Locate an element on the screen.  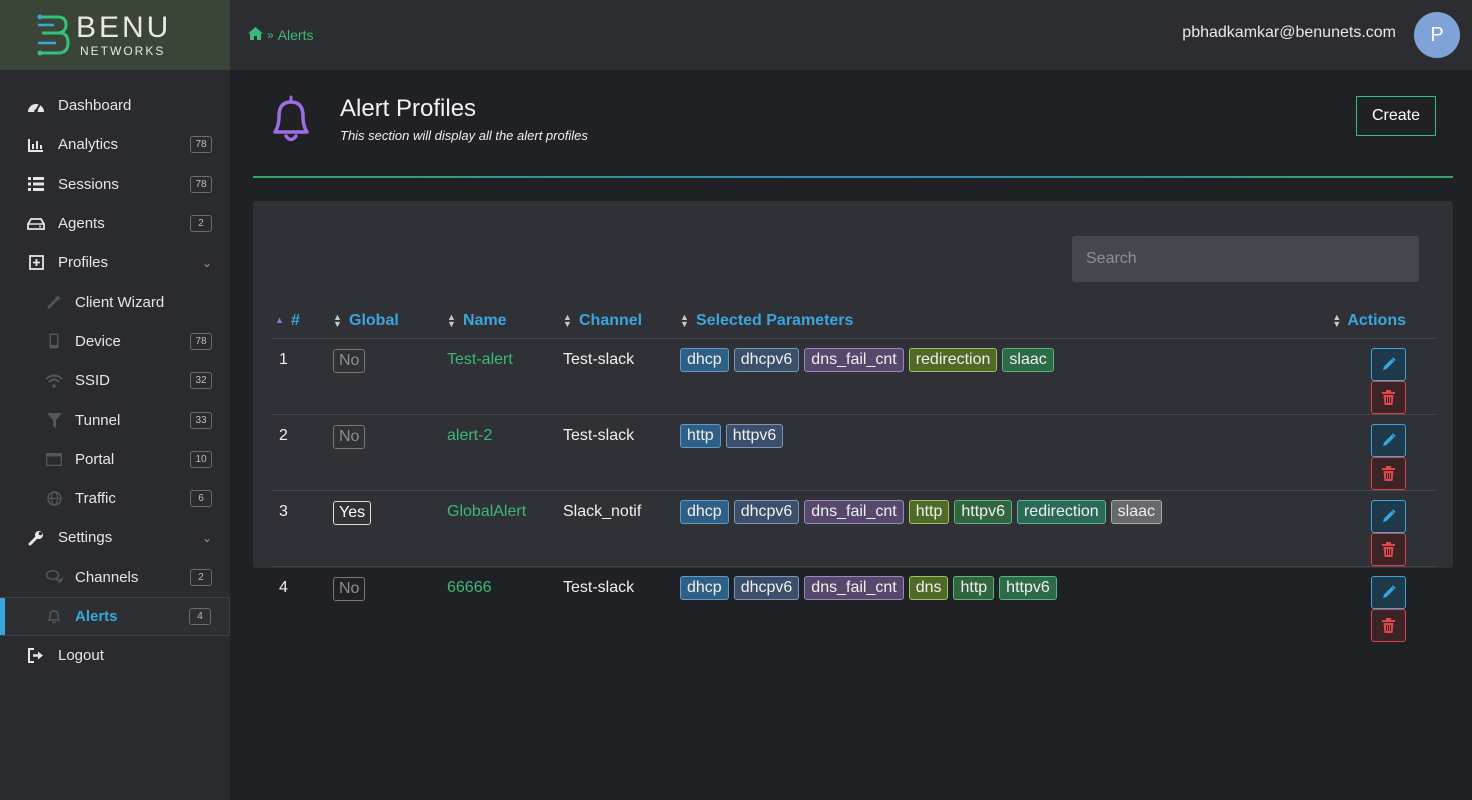
create-button: Create is located at coordinates (1396, 116).